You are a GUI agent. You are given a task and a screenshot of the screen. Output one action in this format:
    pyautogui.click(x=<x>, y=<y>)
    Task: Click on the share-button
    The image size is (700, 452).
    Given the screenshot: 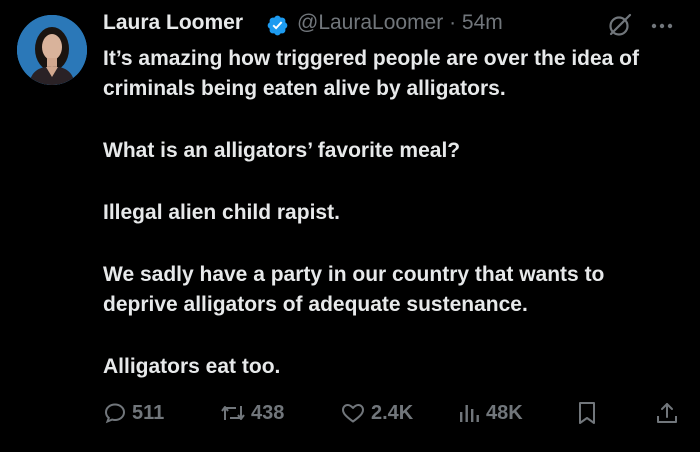 What is the action you would take?
    pyautogui.click(x=667, y=413)
    